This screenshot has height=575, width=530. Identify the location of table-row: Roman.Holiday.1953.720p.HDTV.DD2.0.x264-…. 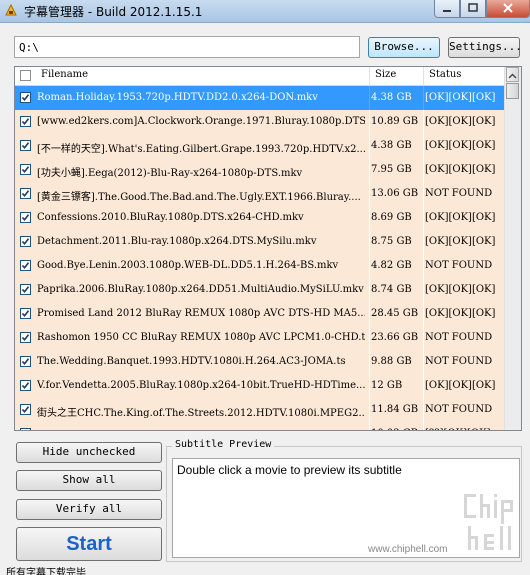
(260, 98).